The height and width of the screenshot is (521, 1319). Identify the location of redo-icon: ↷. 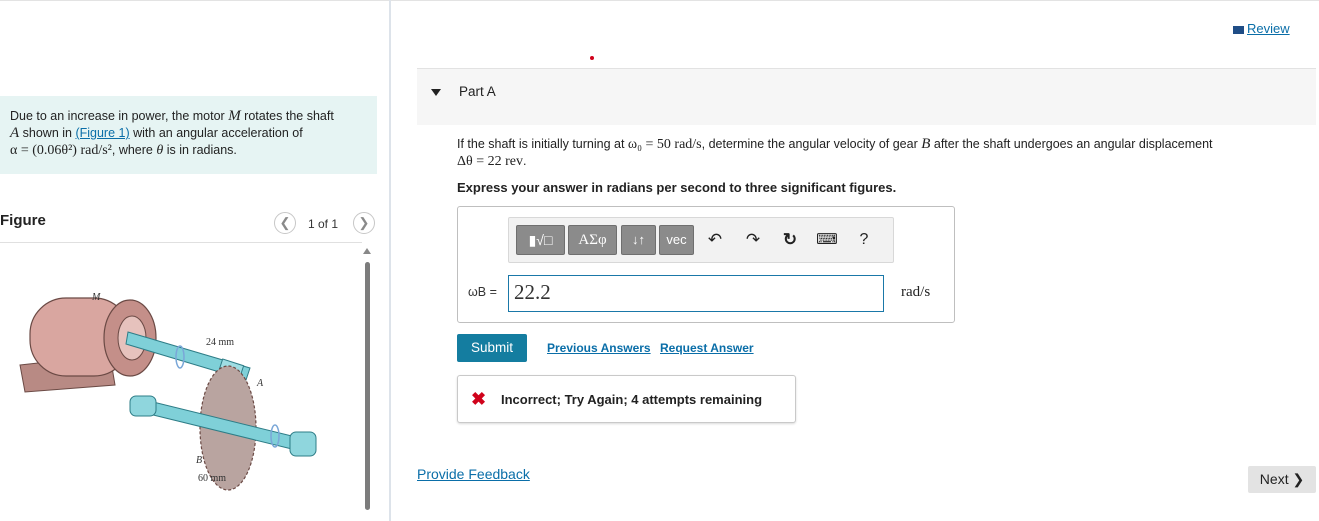
(753, 240).